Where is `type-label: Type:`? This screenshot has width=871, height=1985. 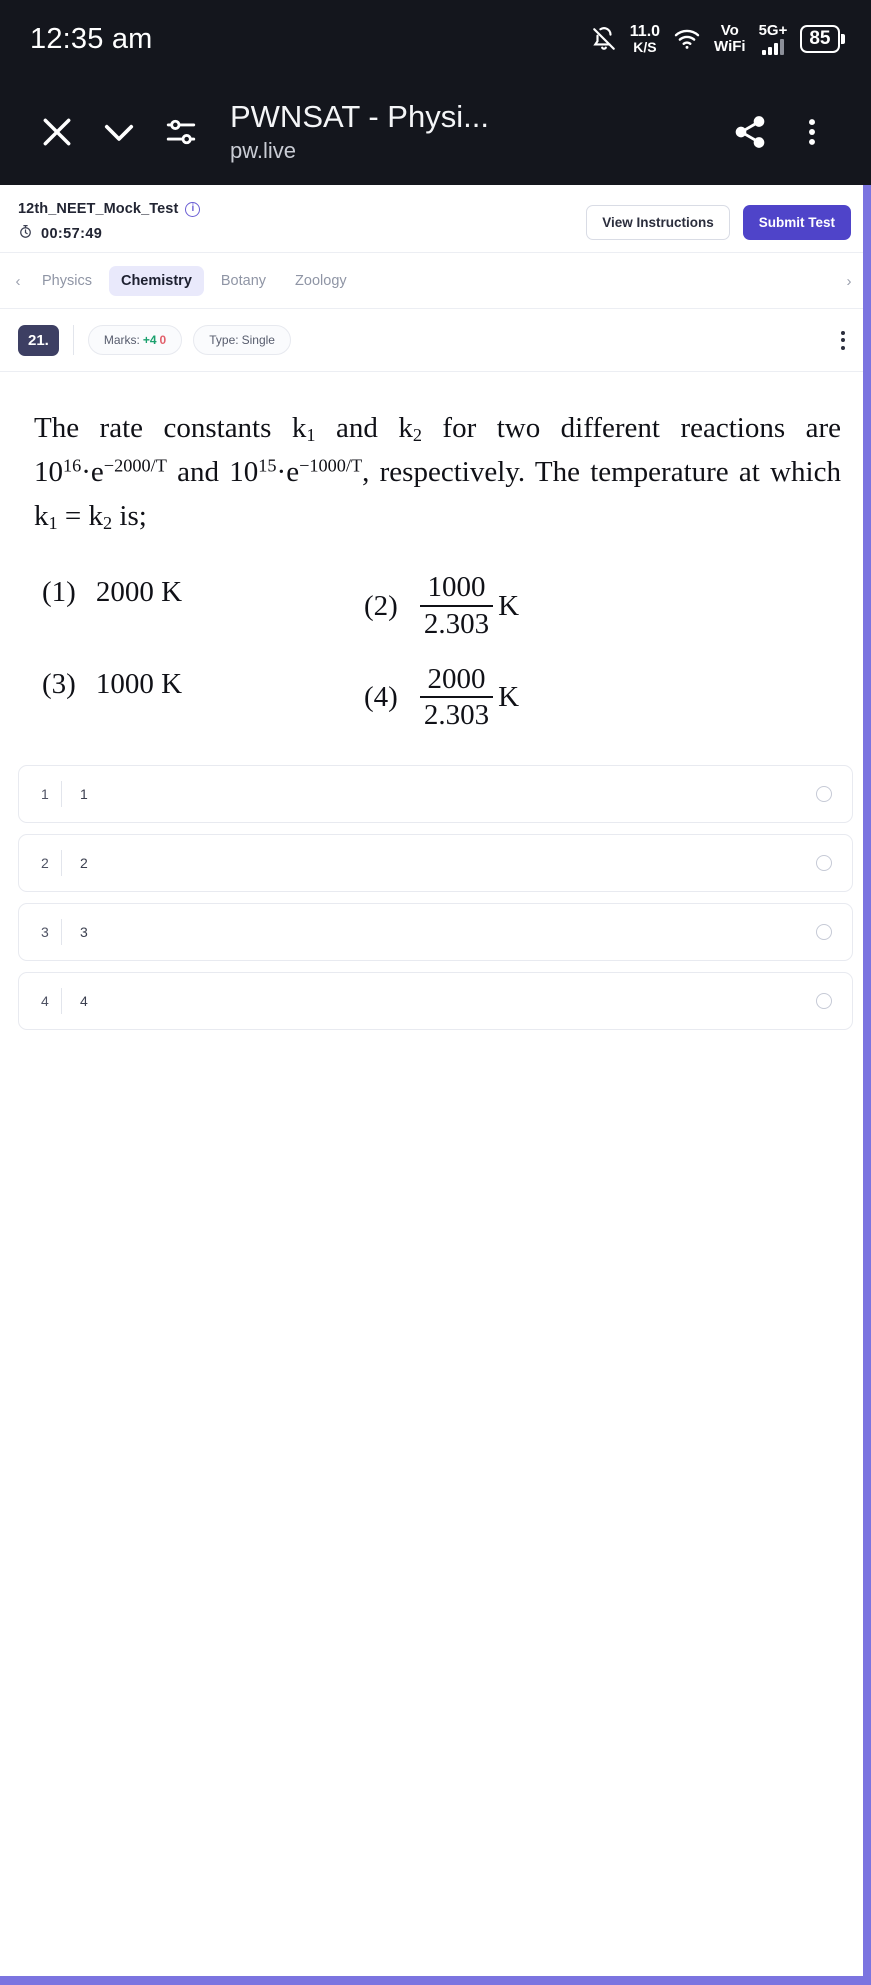 type-label: Type: is located at coordinates (224, 340).